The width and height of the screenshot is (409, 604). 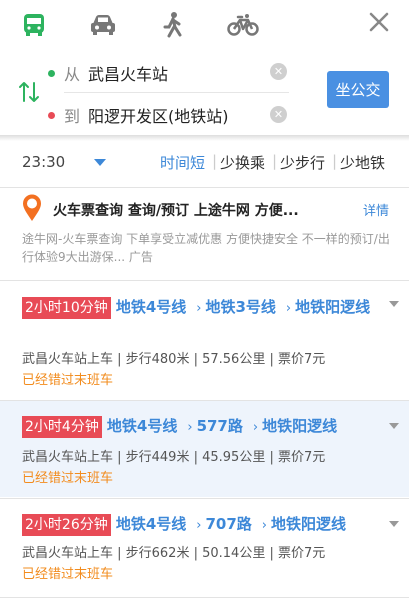 What do you see at coordinates (228, 524) in the screenshot?
I see `route-line: 707路` at bounding box center [228, 524].